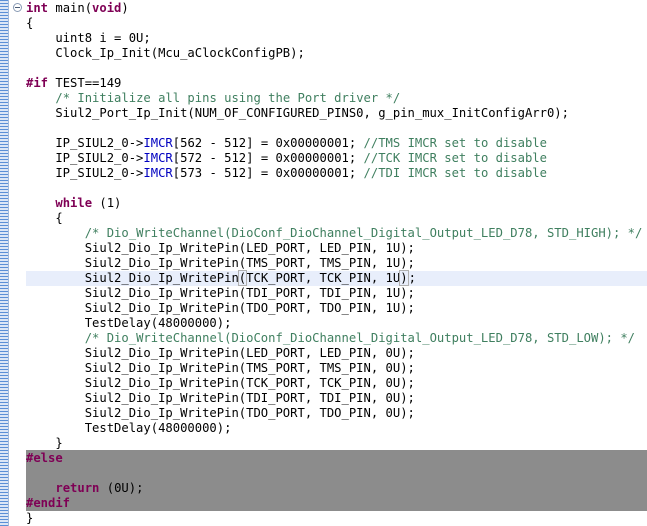 This screenshot has height=526, width=647. I want to click on code-token: TEST==149, so click(85, 83).